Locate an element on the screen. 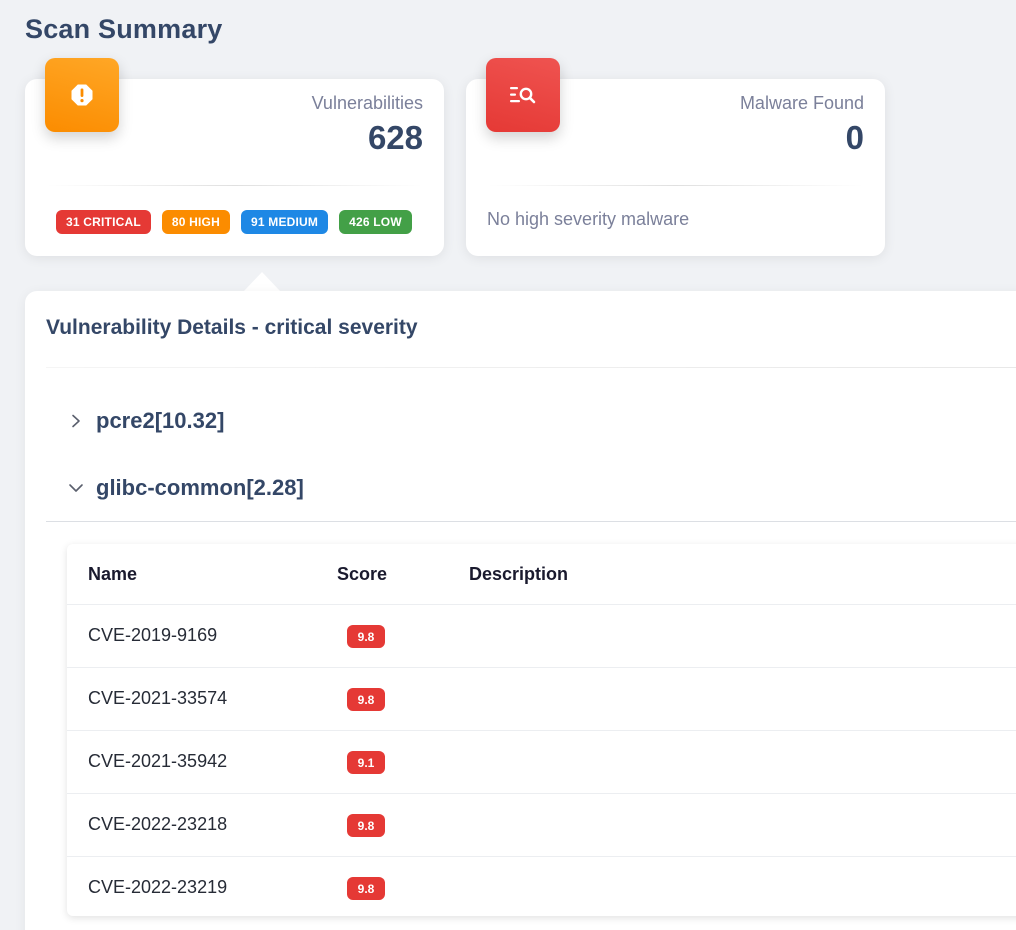  page-title: Scan Summary is located at coordinates (124, 29).